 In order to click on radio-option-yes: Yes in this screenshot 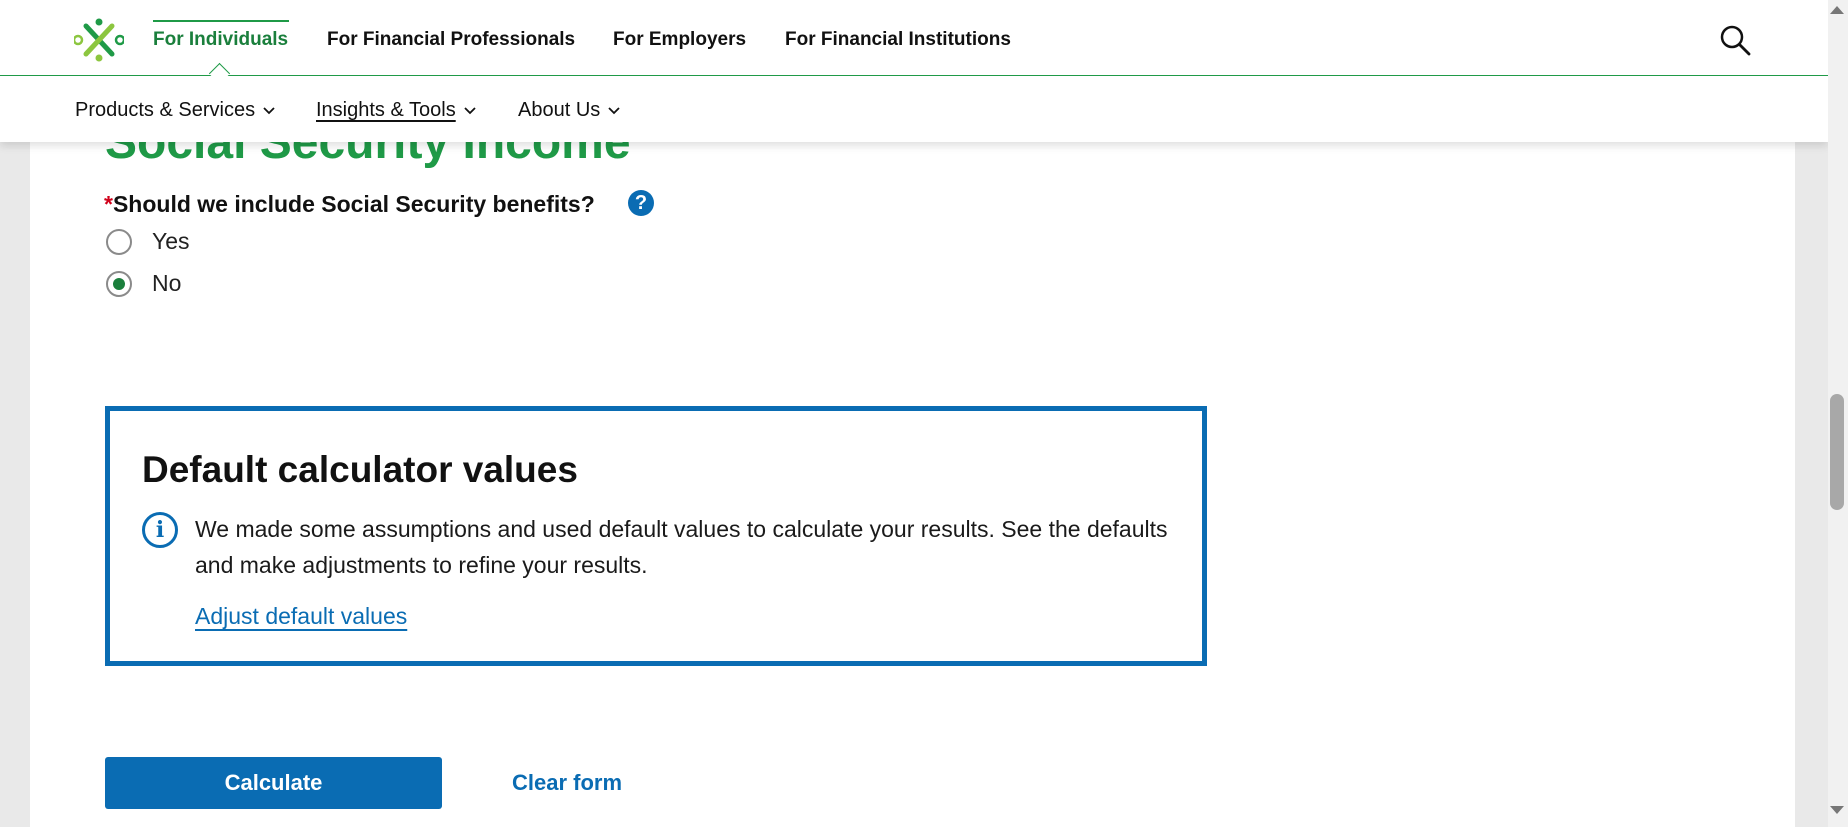, I will do `click(148, 241)`.